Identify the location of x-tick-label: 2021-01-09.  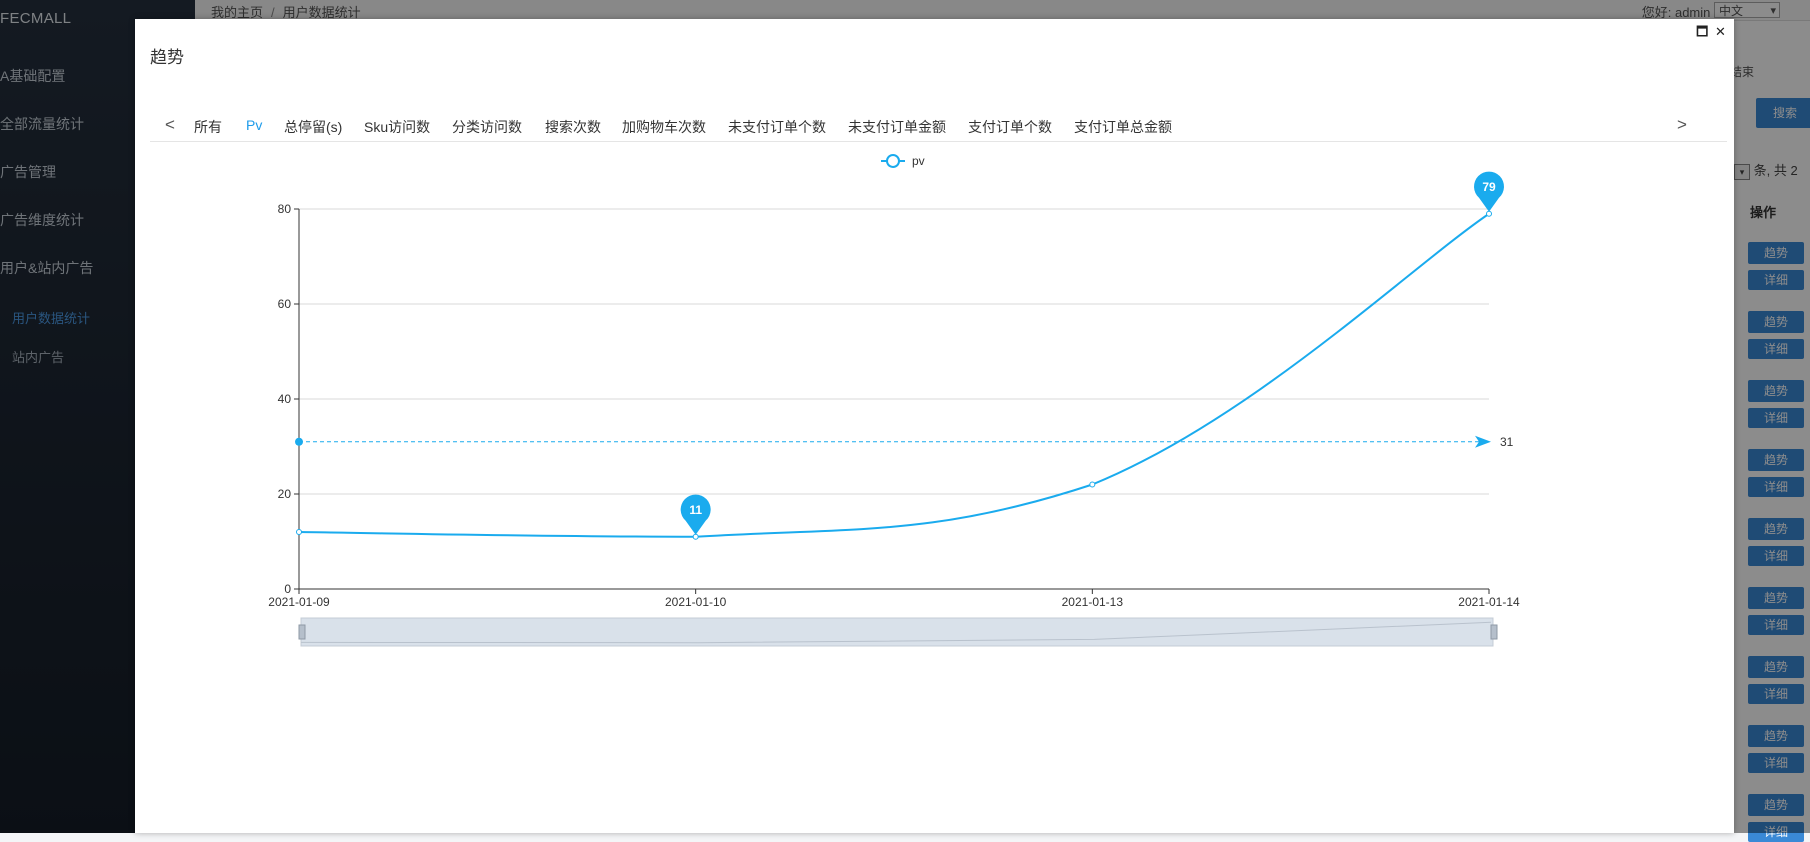
(299, 602).